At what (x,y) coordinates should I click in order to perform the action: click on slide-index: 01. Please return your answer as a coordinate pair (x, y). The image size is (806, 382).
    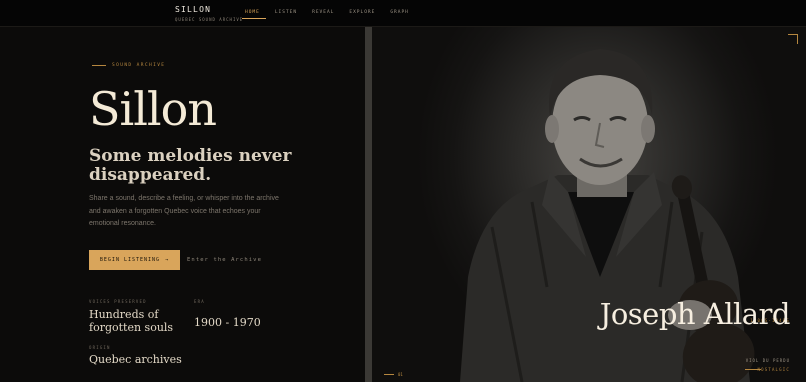
    Looking at the image, I should click on (393, 374).